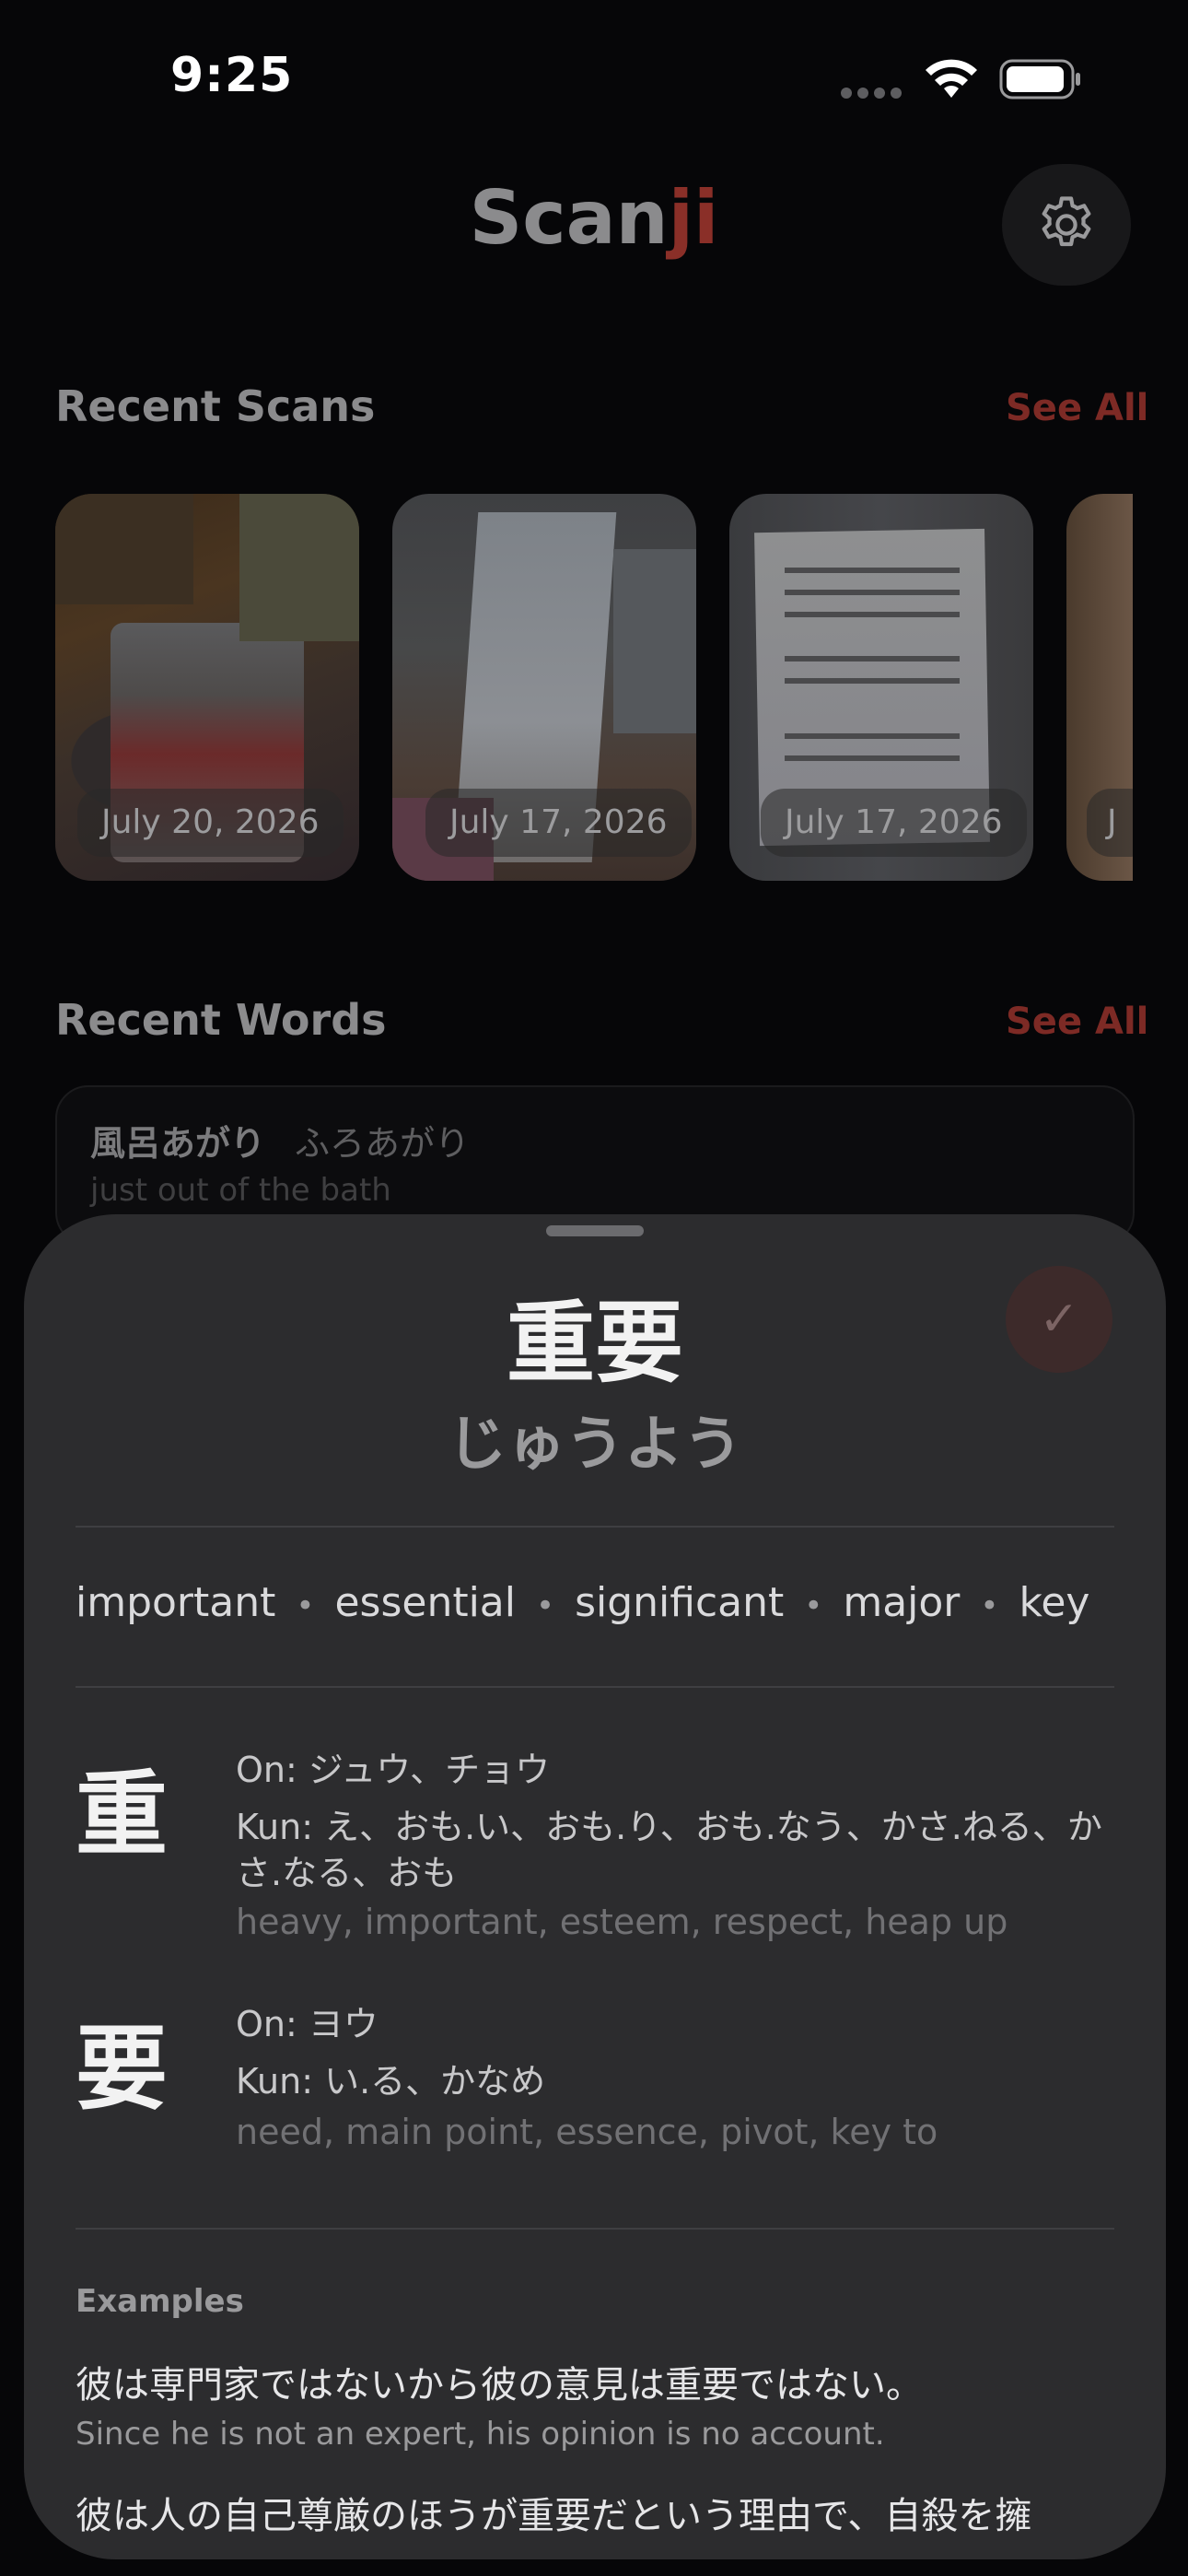  What do you see at coordinates (347, 1873) in the screenshot?
I see `kanji-kun-reading-continued: さ.なる、おも` at bounding box center [347, 1873].